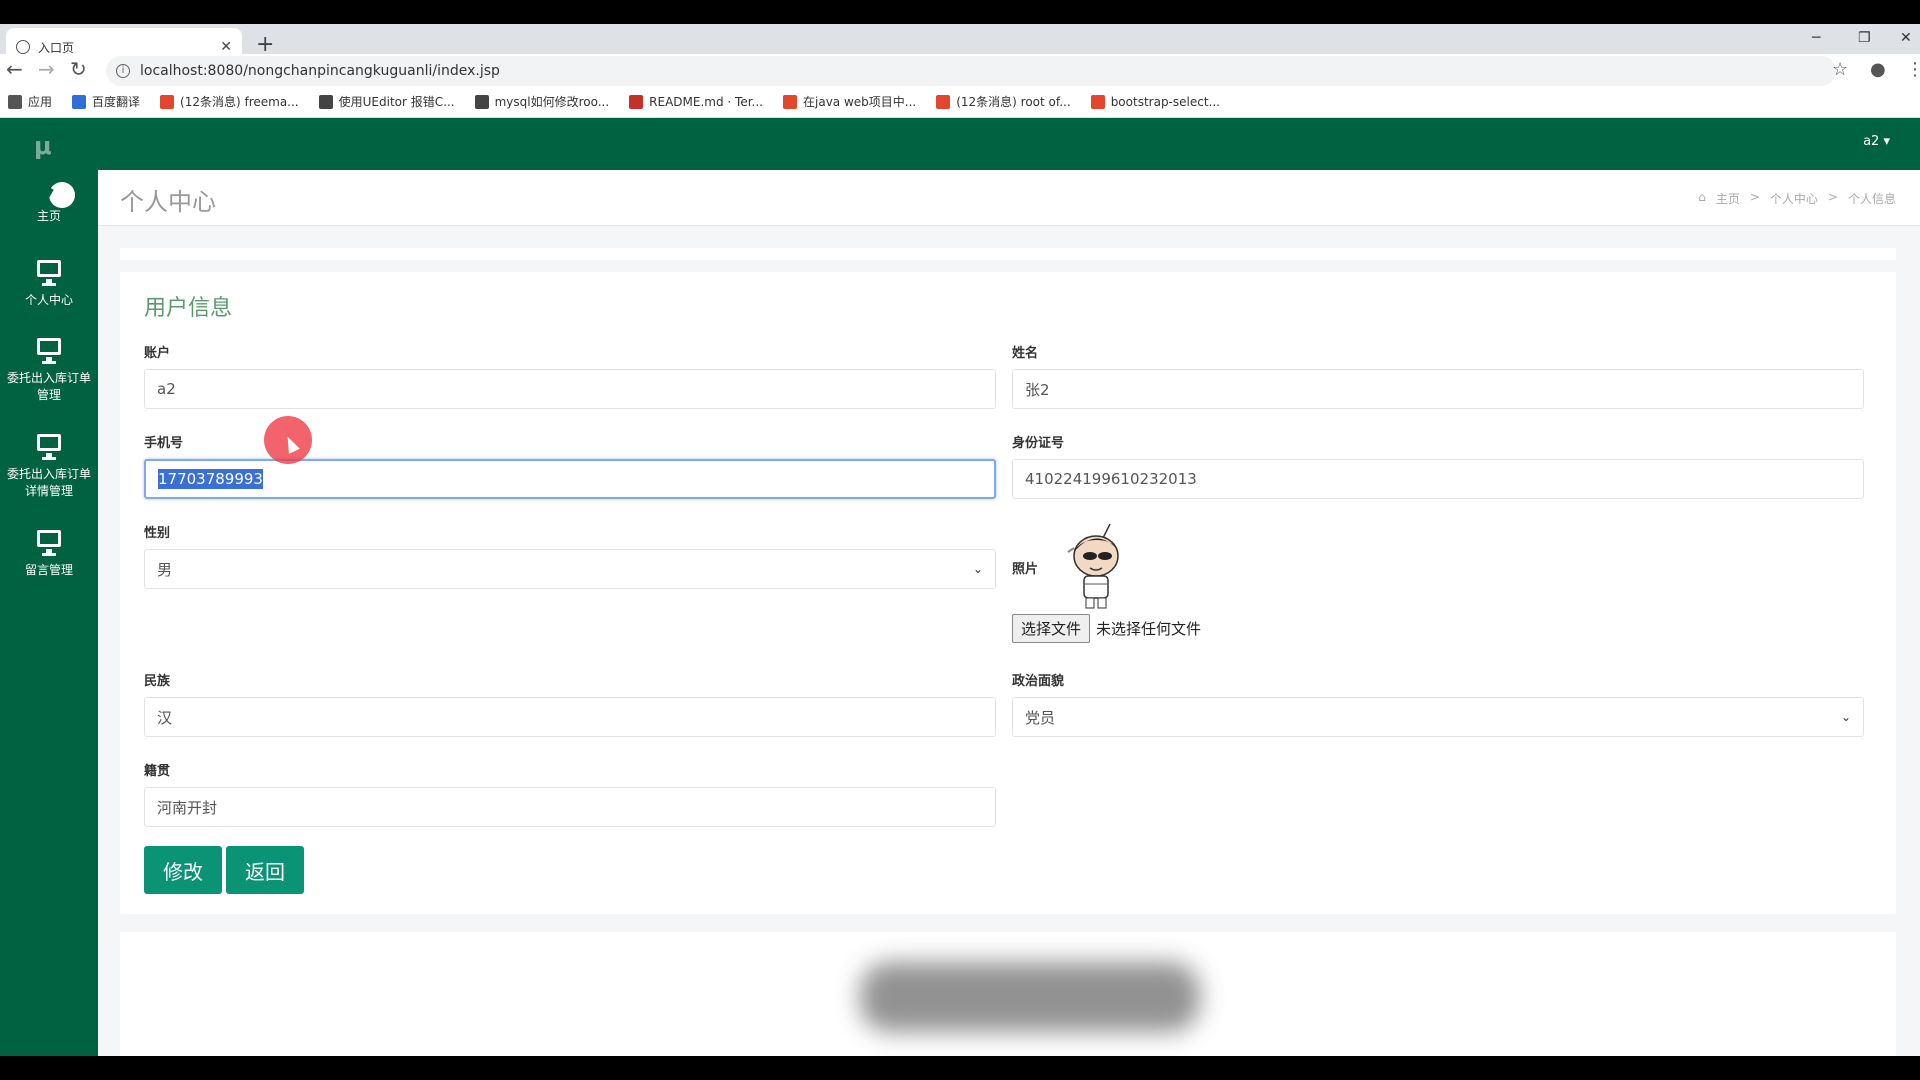  What do you see at coordinates (1438, 479) in the screenshot?
I see `idcard-input: 410224199610232013` at bounding box center [1438, 479].